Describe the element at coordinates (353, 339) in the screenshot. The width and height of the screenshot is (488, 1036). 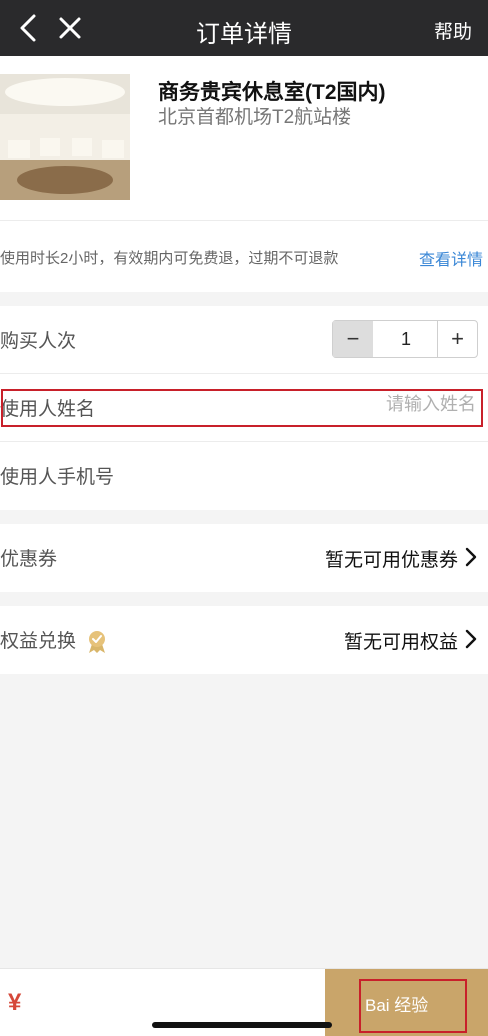
I see `decrement-button: −` at that location.